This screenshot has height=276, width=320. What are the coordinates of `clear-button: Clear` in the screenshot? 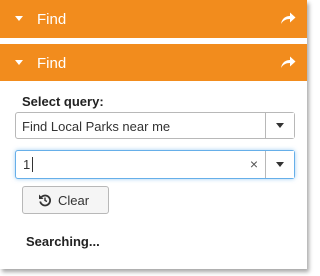 It's located at (65, 200).